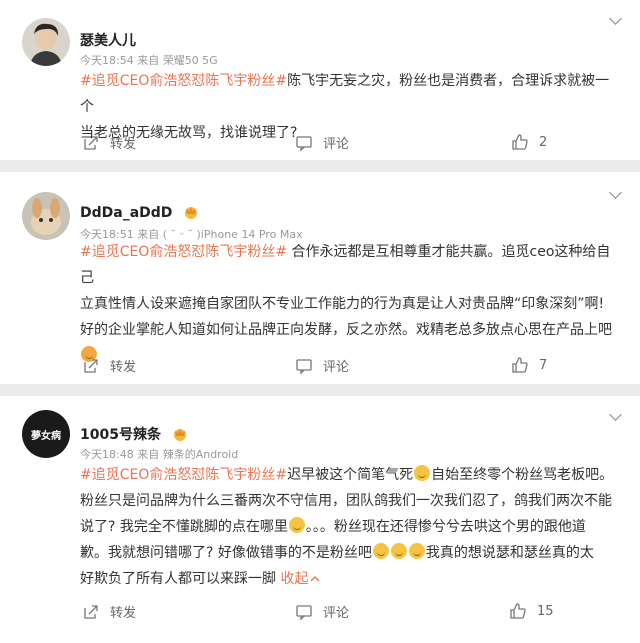 The image size is (640, 643). Describe the element at coordinates (509, 553) in the screenshot. I see `text-line: 我真的想说瑟和瑟丝真的太` at that location.